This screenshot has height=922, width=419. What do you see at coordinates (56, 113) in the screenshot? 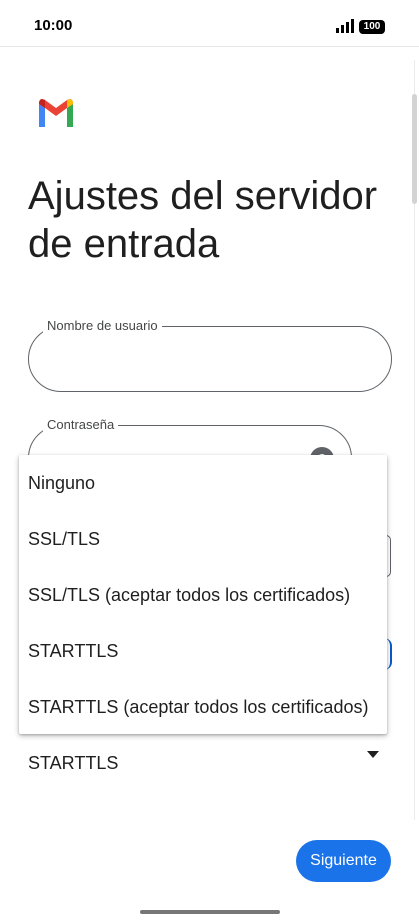
I see `gmail-logo-icon` at bounding box center [56, 113].